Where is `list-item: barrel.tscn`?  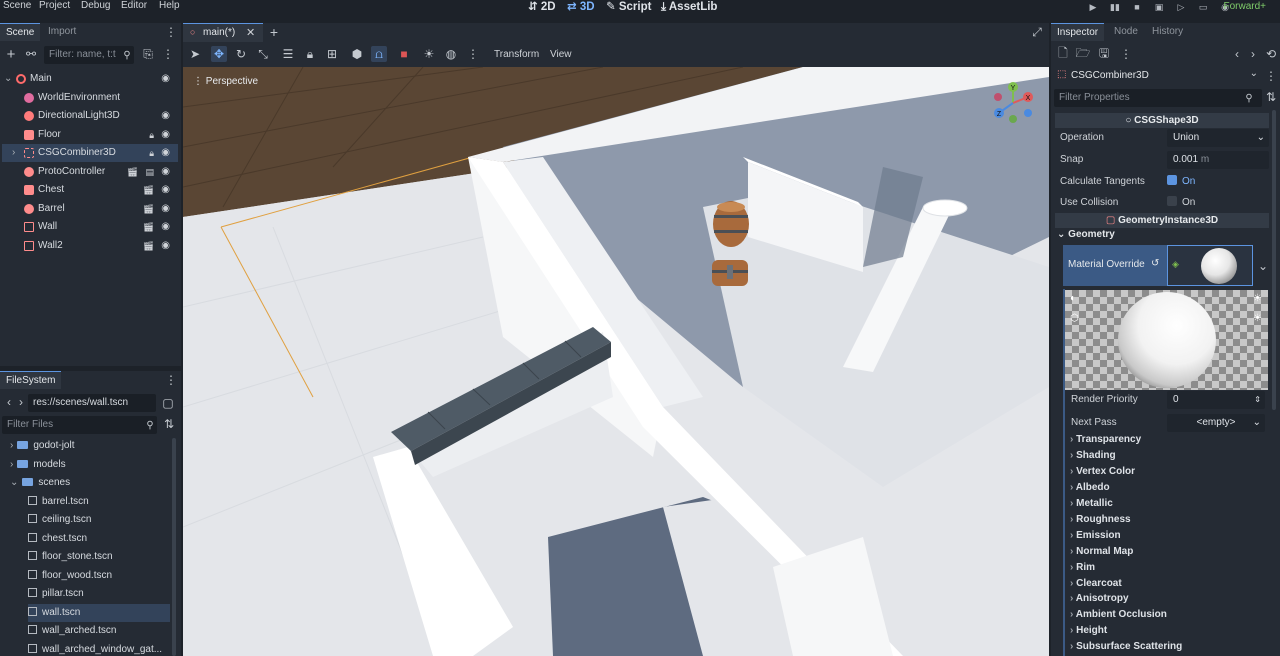
list-item: barrel.tscn is located at coordinates (99, 502).